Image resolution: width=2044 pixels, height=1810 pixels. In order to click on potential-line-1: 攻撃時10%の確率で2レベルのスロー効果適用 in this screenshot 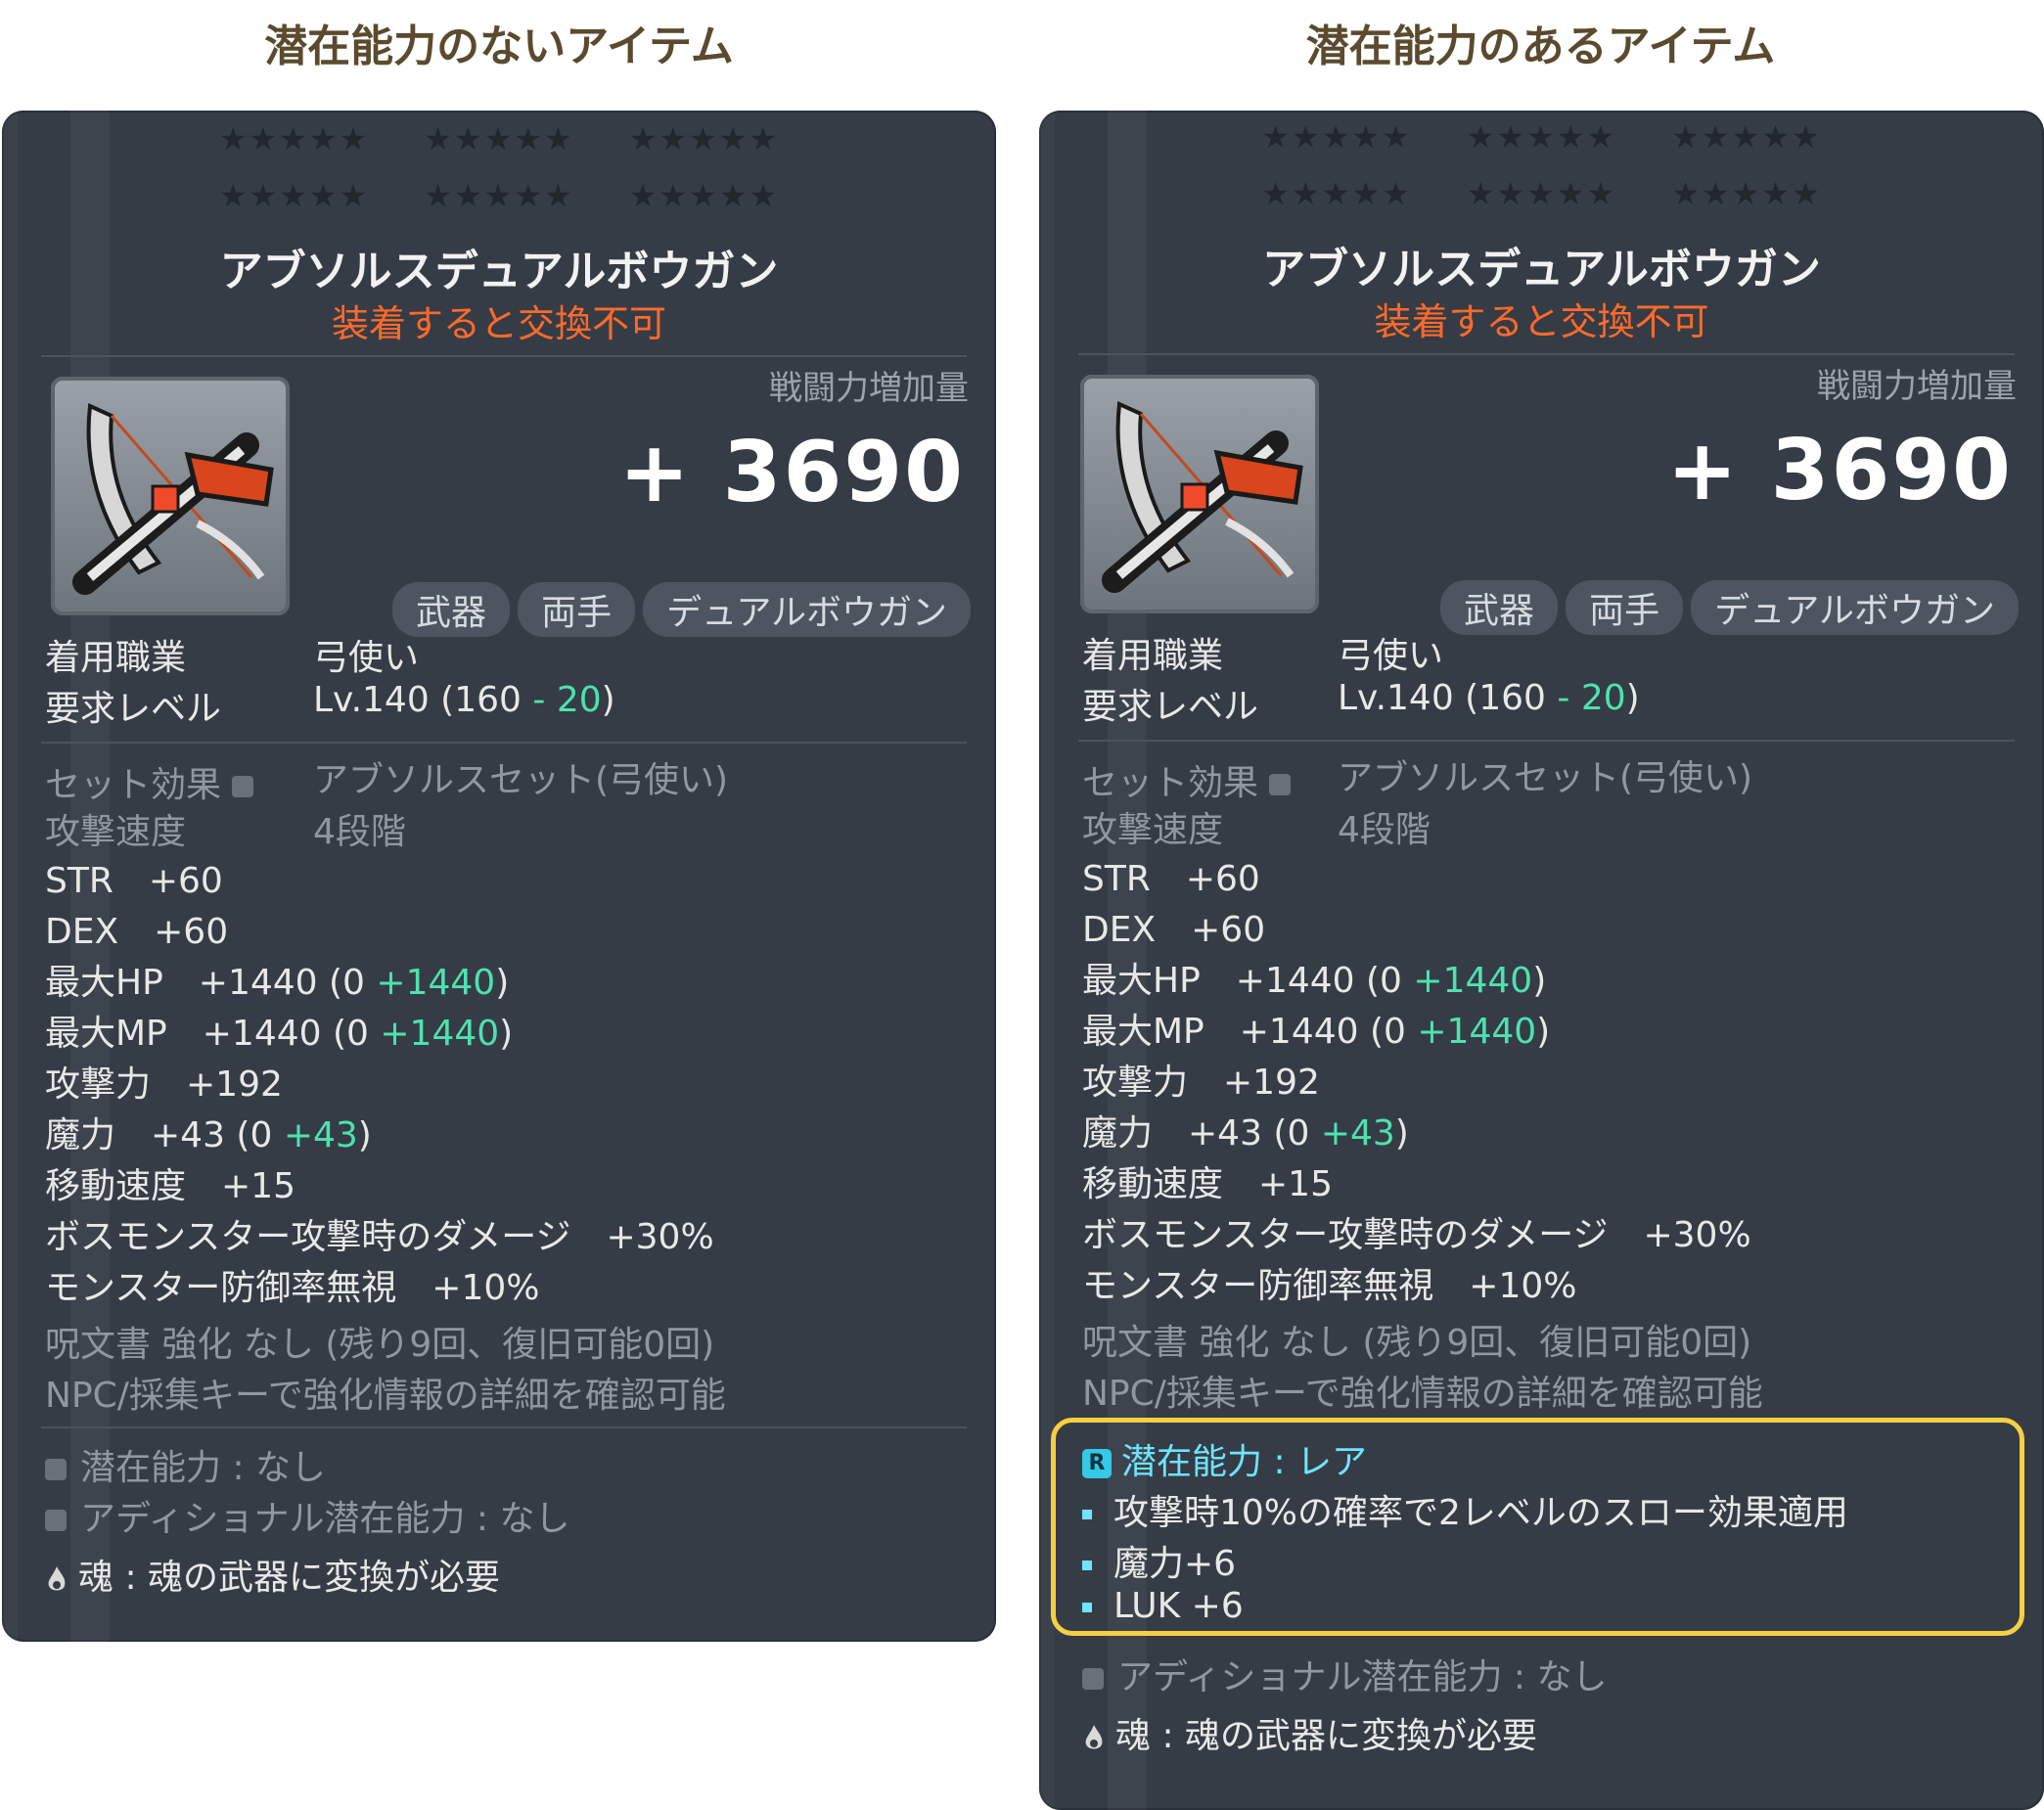, I will do `click(1465, 1509)`.